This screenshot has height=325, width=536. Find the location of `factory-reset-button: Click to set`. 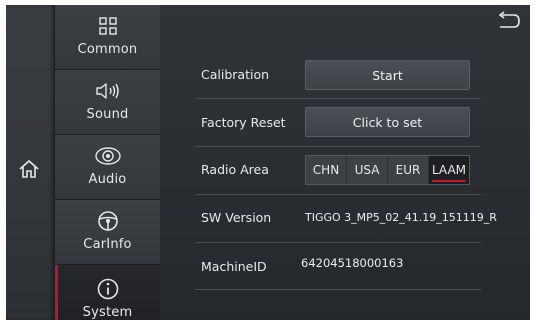

factory-reset-button: Click to set is located at coordinates (387, 122).